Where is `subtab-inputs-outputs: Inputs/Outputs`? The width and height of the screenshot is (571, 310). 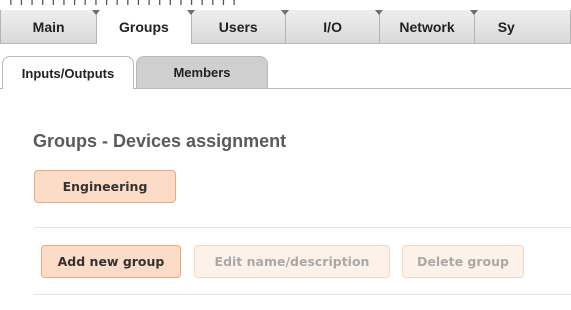
subtab-inputs-outputs: Inputs/Outputs is located at coordinates (68, 72).